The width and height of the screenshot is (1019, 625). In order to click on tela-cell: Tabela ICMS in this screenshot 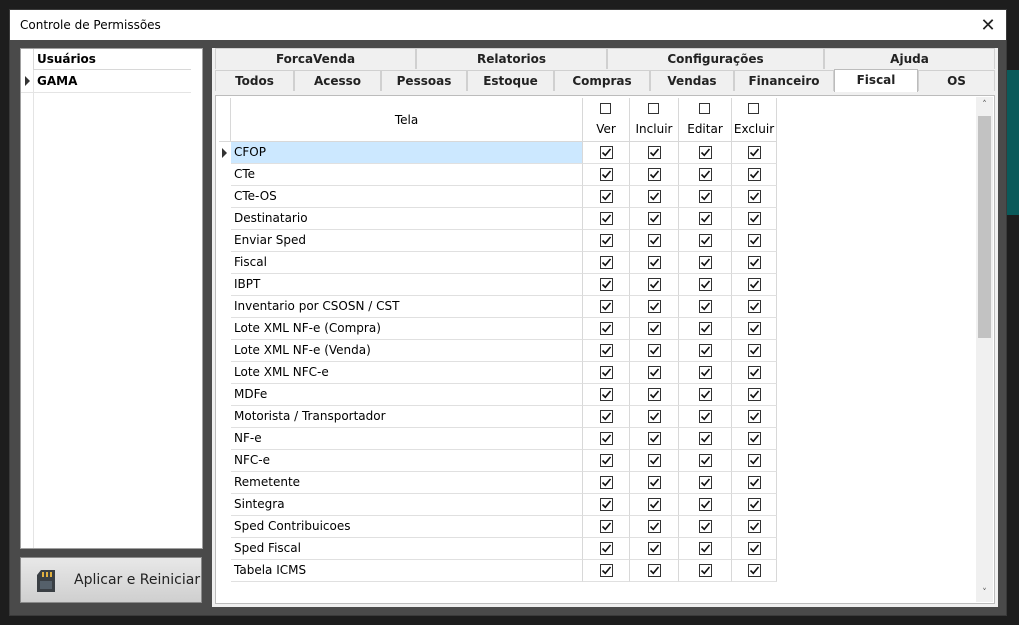, I will do `click(407, 571)`.